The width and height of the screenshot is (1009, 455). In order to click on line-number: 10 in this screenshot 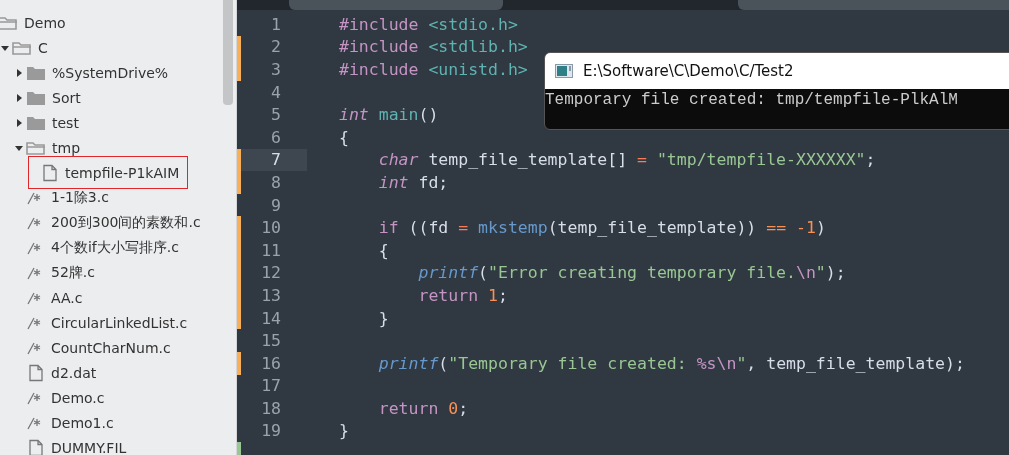, I will do `click(271, 228)`.